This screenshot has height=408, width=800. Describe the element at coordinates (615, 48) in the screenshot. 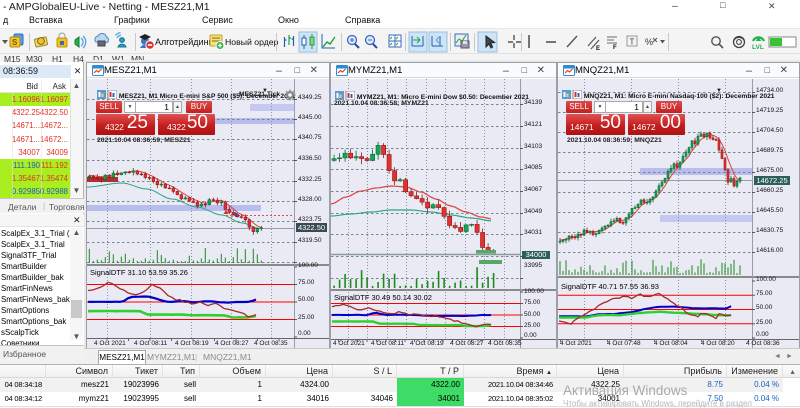

I see `svg-text: F` at that location.